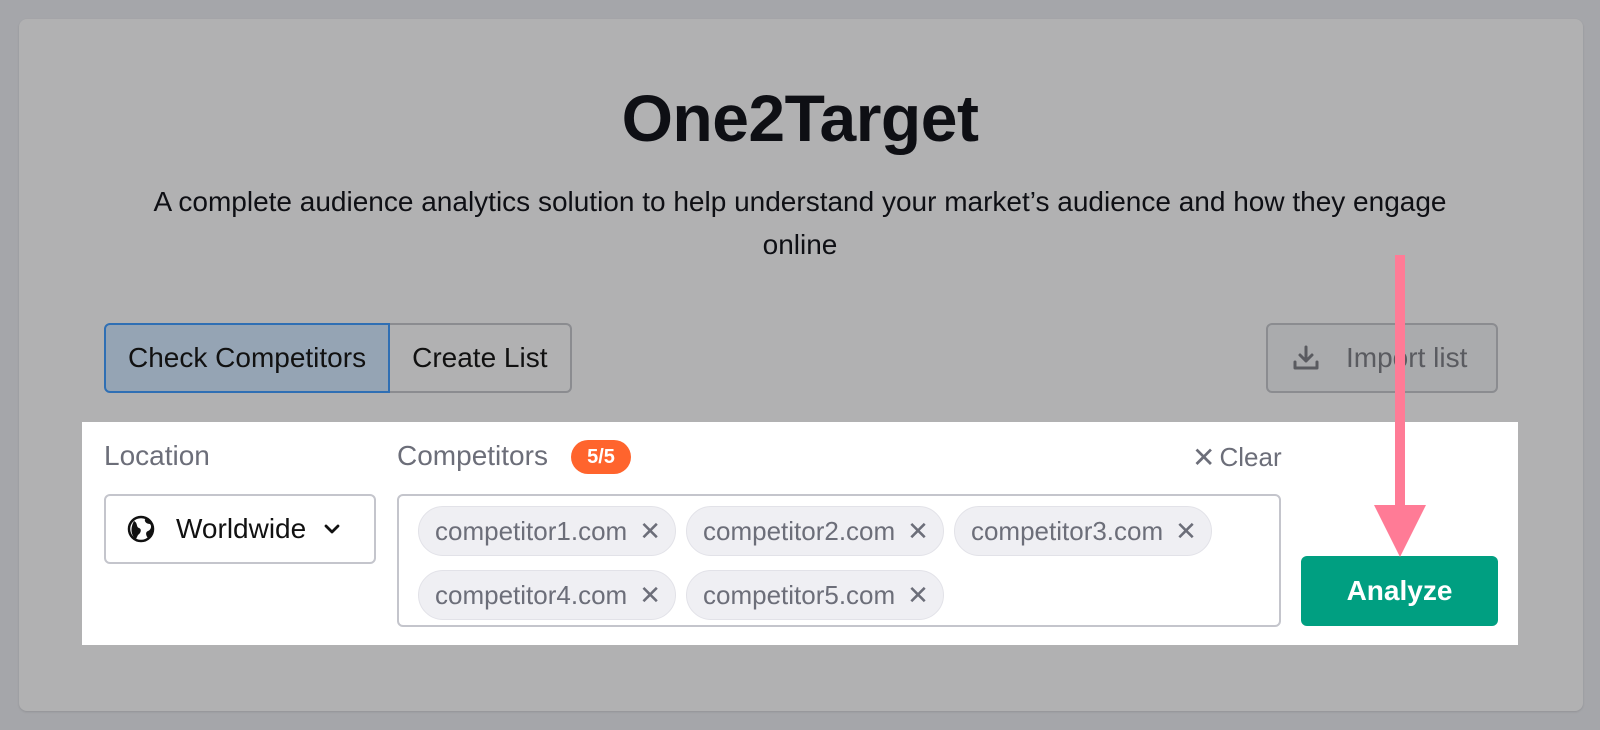  What do you see at coordinates (1400, 406) in the screenshot?
I see `pointer-arrow-annotation` at bounding box center [1400, 406].